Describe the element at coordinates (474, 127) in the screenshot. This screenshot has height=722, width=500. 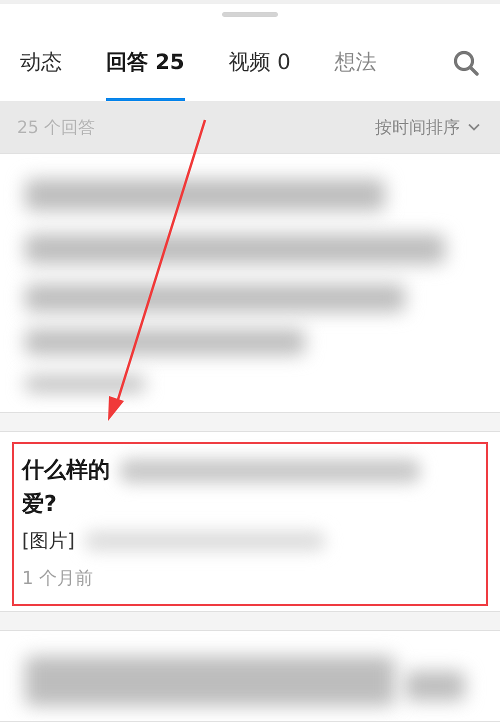
I see `chevron-down-icon` at that location.